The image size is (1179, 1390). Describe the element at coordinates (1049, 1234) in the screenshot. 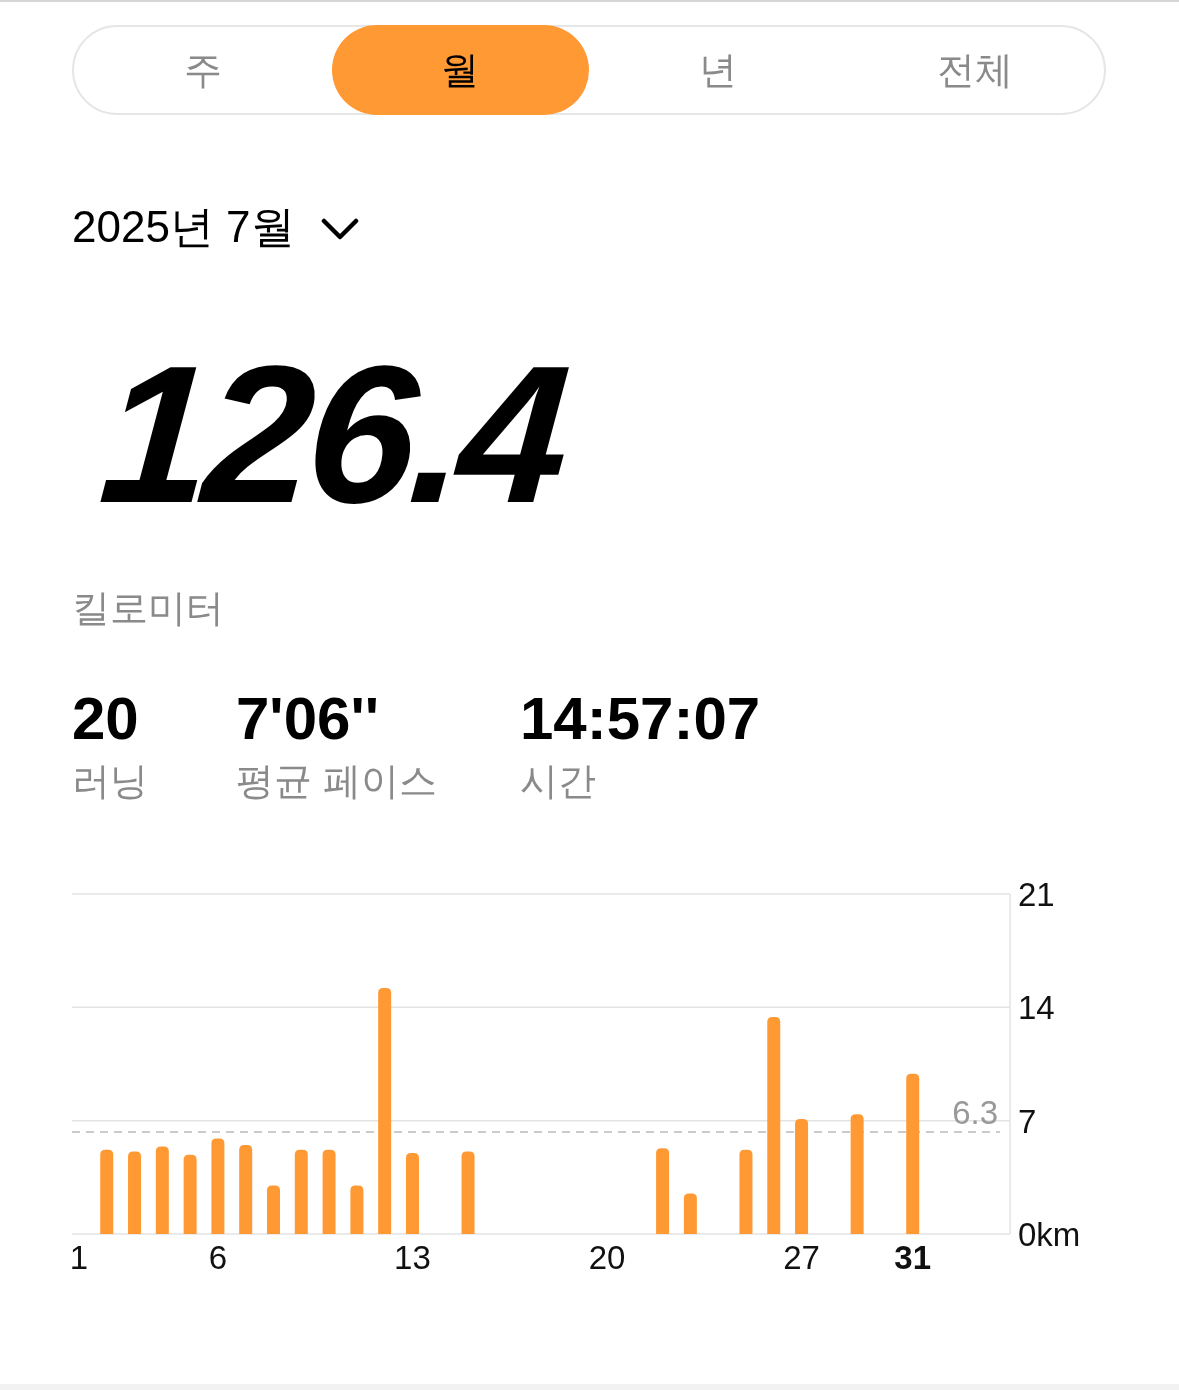

I see `y-axis-label: 0km` at that location.